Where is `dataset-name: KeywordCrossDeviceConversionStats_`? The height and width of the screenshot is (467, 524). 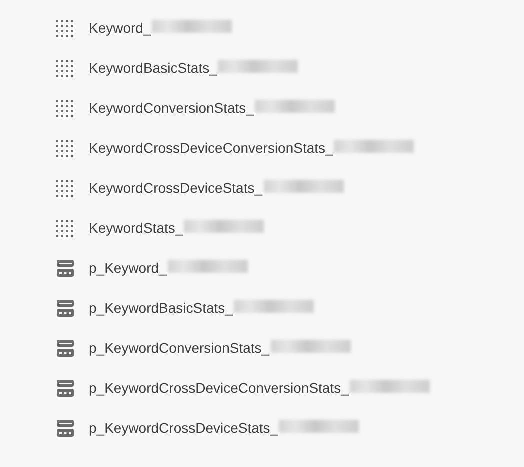
dataset-name: KeywordCrossDeviceConversionStats_ is located at coordinates (251, 148).